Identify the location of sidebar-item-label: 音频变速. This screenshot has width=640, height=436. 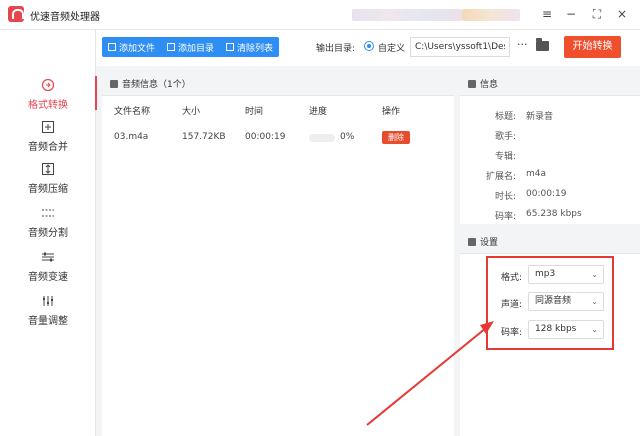
(48, 277).